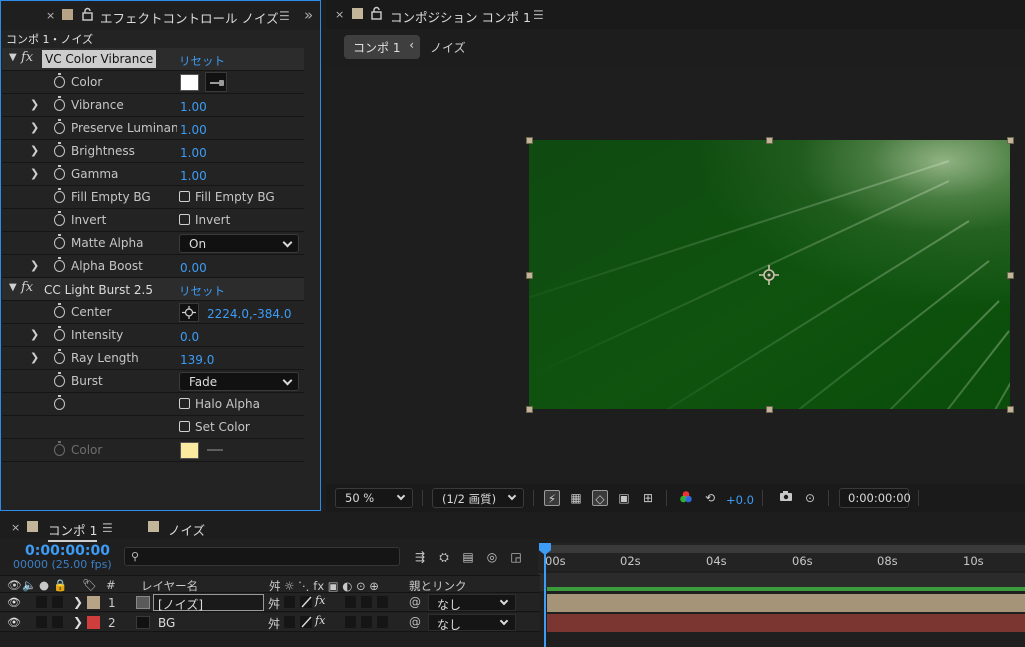 This screenshot has height=647, width=1025. I want to click on shy-layers-icon: ▤, so click(468, 557).